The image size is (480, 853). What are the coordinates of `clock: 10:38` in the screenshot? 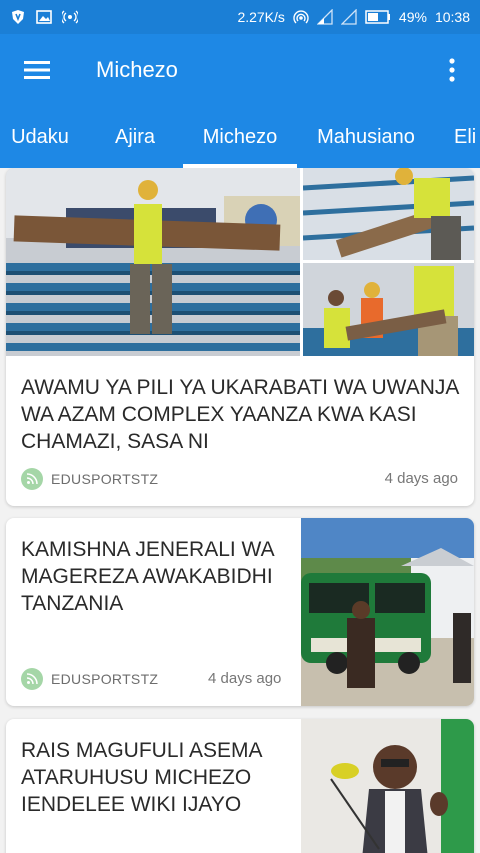 It's located at (452, 17).